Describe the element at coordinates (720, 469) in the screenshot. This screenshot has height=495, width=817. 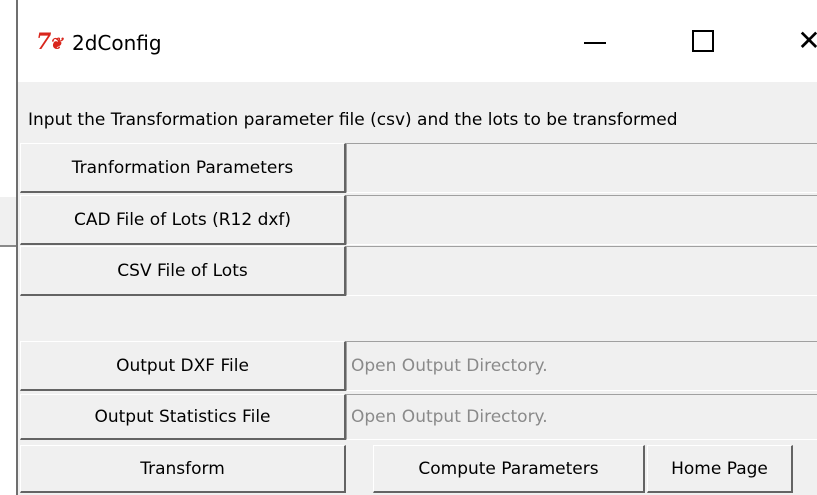
I see `home-page-button: Home Page` at that location.